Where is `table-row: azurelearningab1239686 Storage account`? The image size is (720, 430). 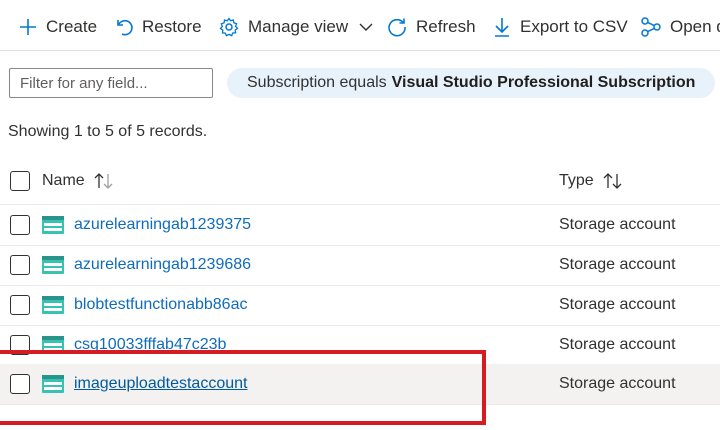
table-row: azurelearningab1239686 Storage account is located at coordinates (360, 265).